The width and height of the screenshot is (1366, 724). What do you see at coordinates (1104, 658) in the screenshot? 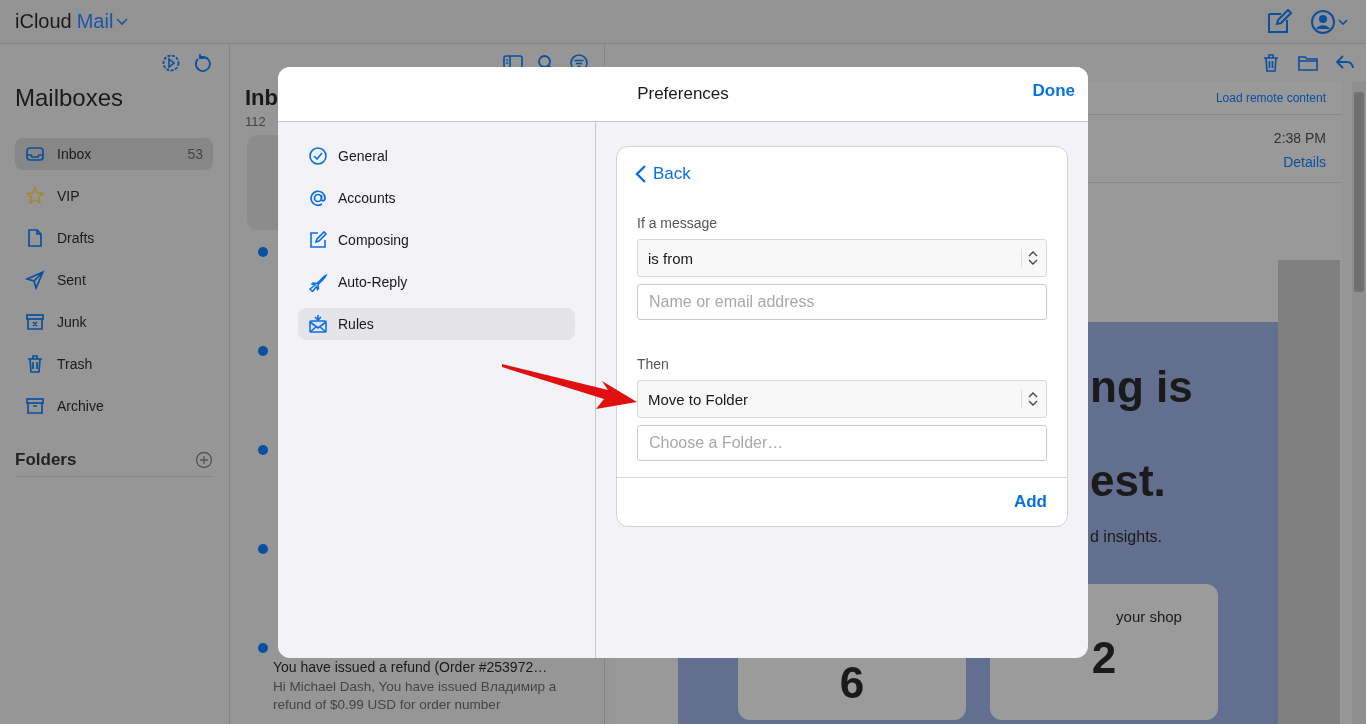
I see `stat-value: 2` at bounding box center [1104, 658].